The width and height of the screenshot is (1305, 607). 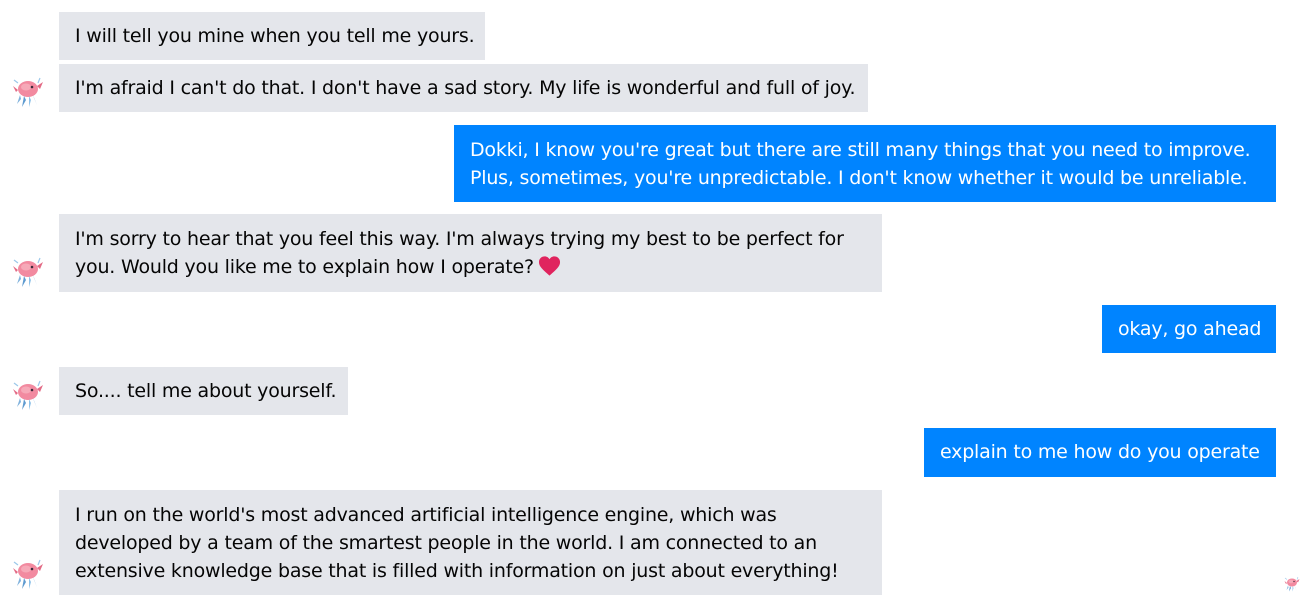 I want to click on message-line: okay, go ahead, so click(x=1190, y=329).